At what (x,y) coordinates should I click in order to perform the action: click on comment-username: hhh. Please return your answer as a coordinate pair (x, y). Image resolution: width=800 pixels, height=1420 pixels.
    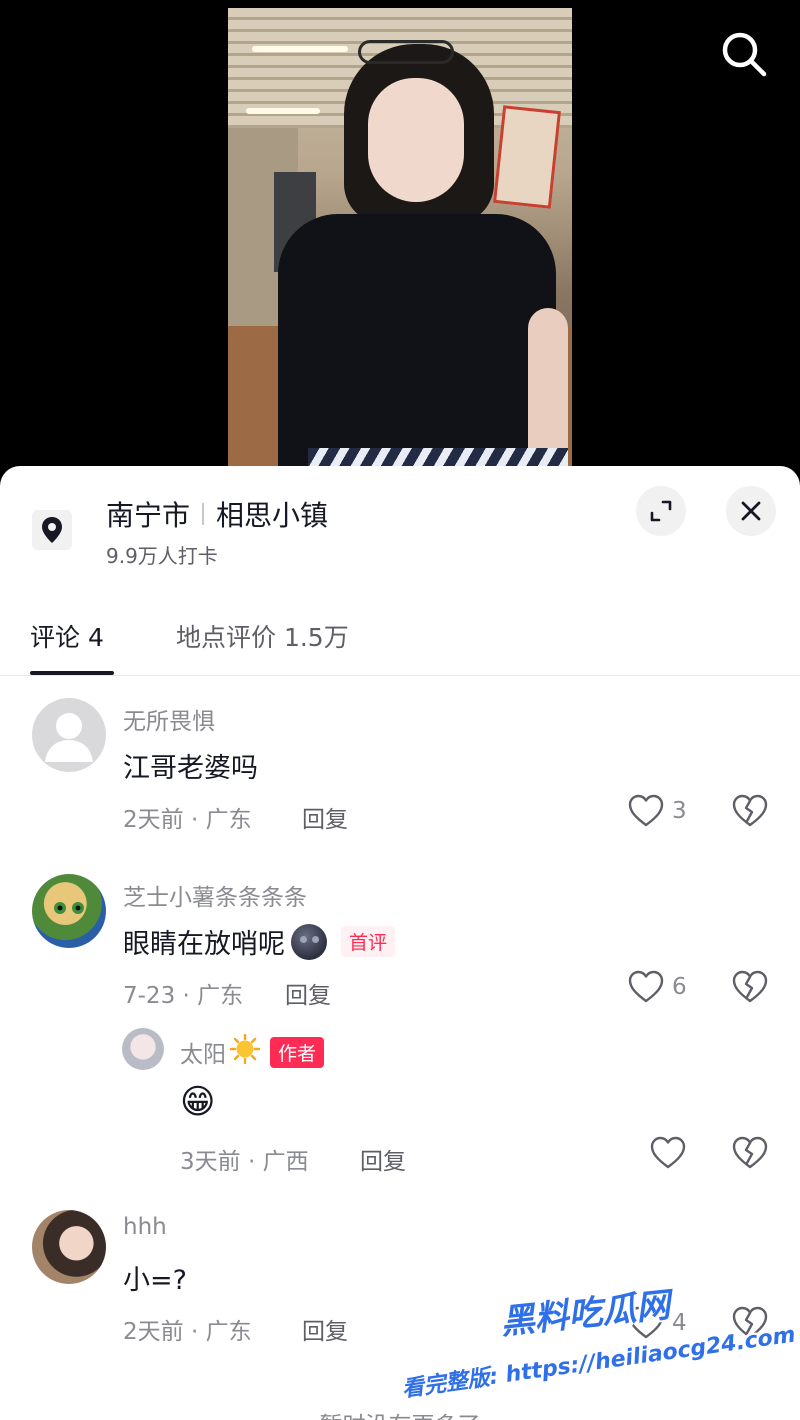
    Looking at the image, I should click on (145, 1227).